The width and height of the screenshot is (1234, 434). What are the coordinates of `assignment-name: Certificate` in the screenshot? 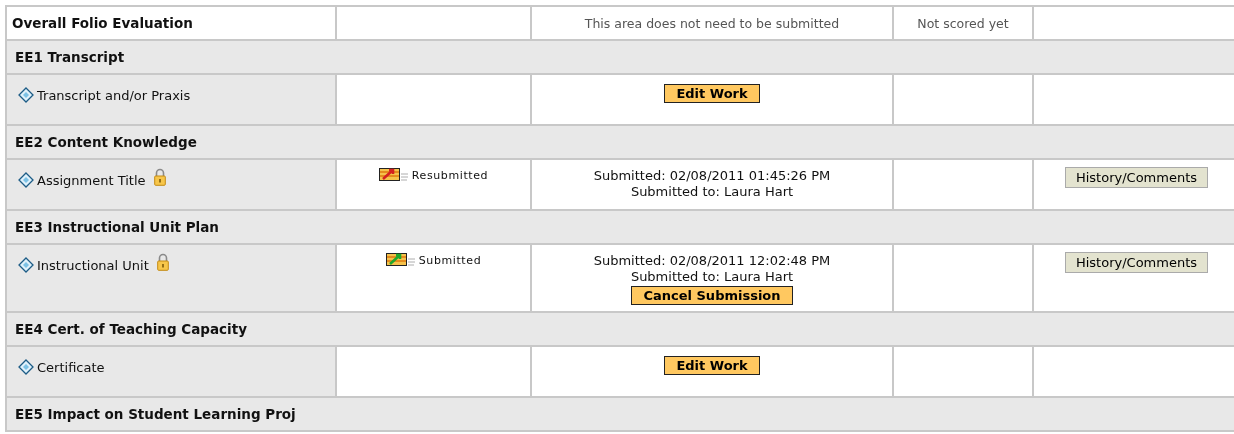 It's located at (71, 367).